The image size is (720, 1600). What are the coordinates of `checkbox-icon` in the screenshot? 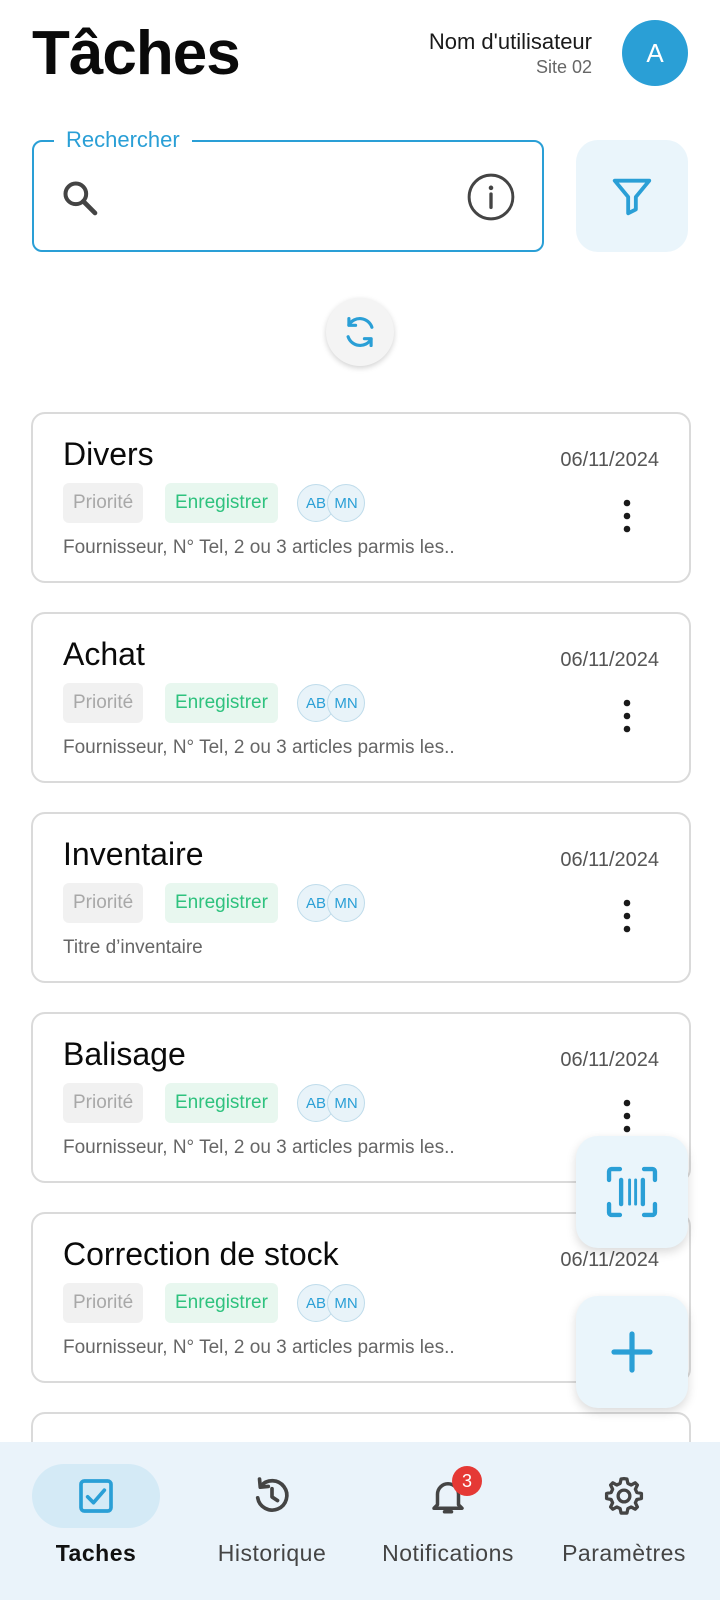 It's located at (96, 1496).